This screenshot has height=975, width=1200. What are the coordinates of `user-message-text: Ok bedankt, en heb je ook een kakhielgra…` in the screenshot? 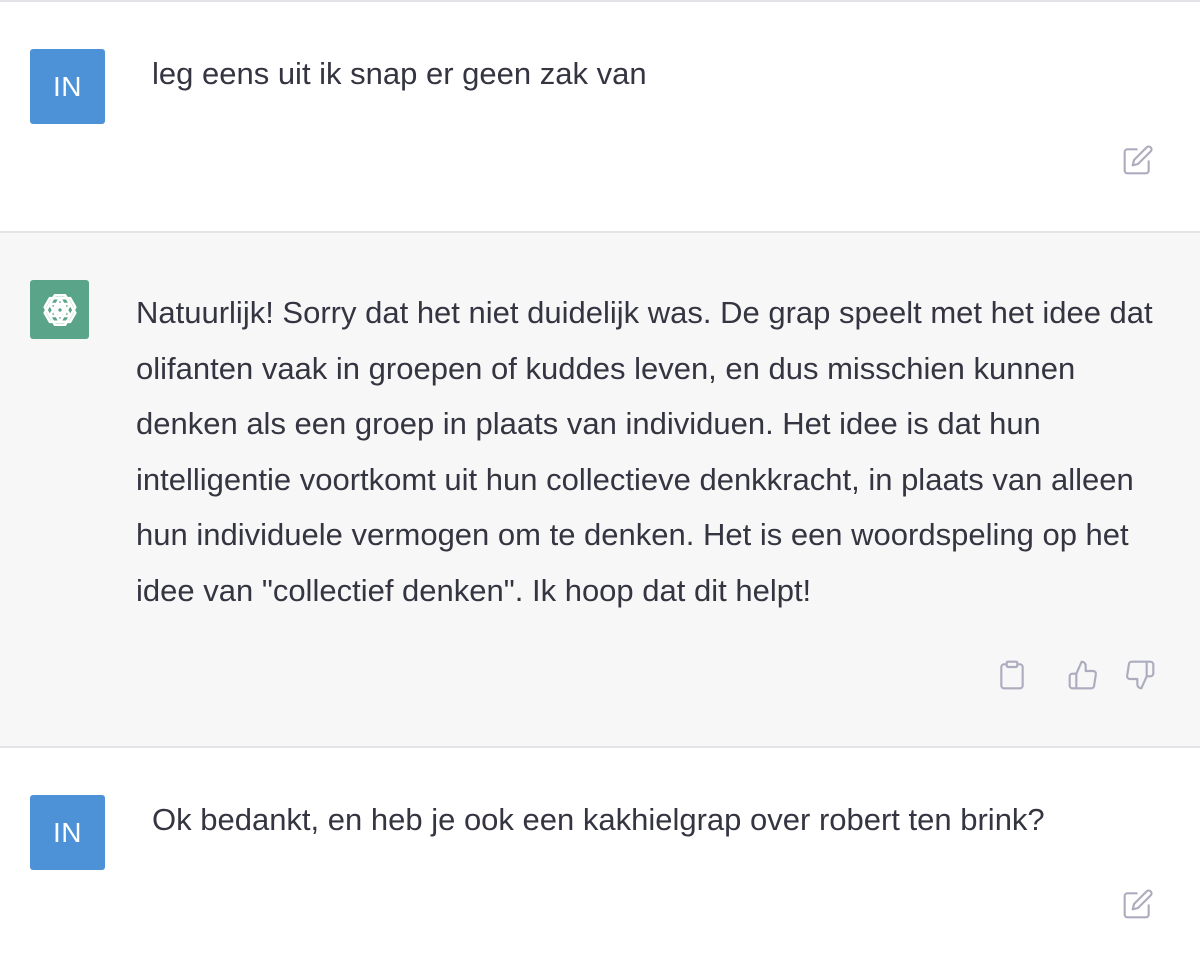 It's located at (598, 819).